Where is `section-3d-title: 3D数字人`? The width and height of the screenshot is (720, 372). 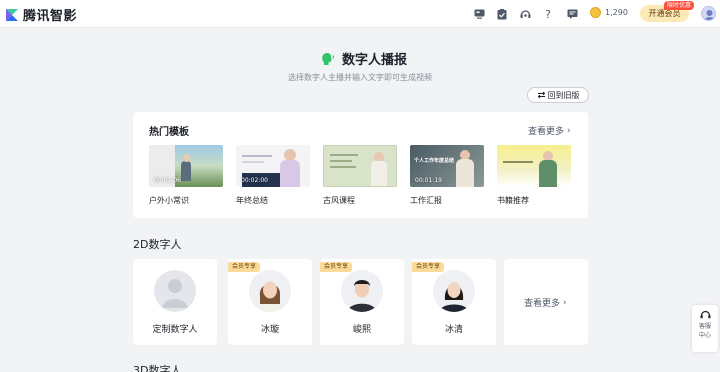 section-3d-title: 3D数字人 is located at coordinates (157, 368).